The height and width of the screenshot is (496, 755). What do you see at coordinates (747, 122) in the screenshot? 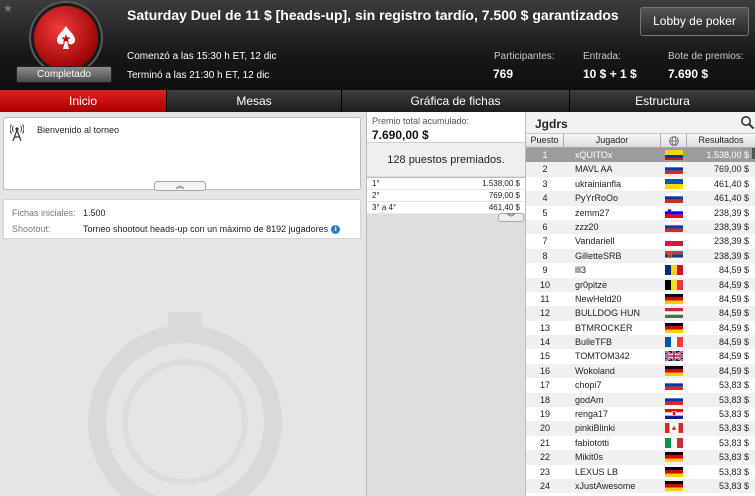
I see `search-icon` at bounding box center [747, 122].